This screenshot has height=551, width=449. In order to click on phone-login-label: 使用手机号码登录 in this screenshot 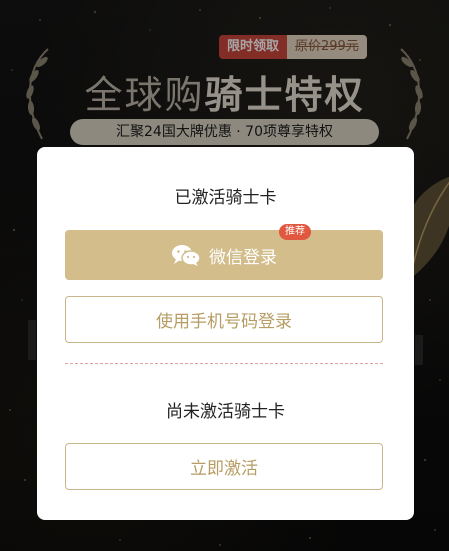, I will do `click(224, 322)`.